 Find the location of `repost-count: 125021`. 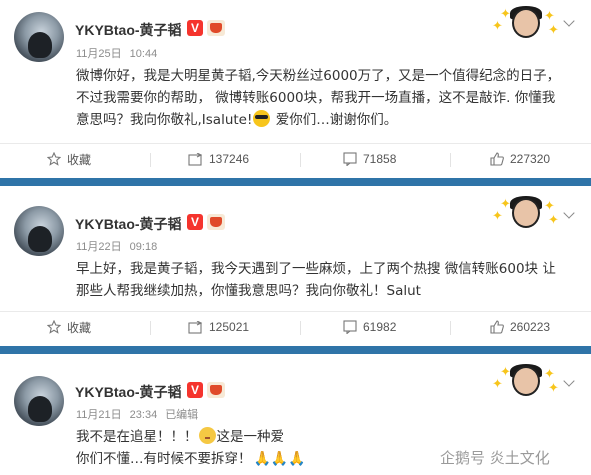

repost-count: 125021 is located at coordinates (229, 327).